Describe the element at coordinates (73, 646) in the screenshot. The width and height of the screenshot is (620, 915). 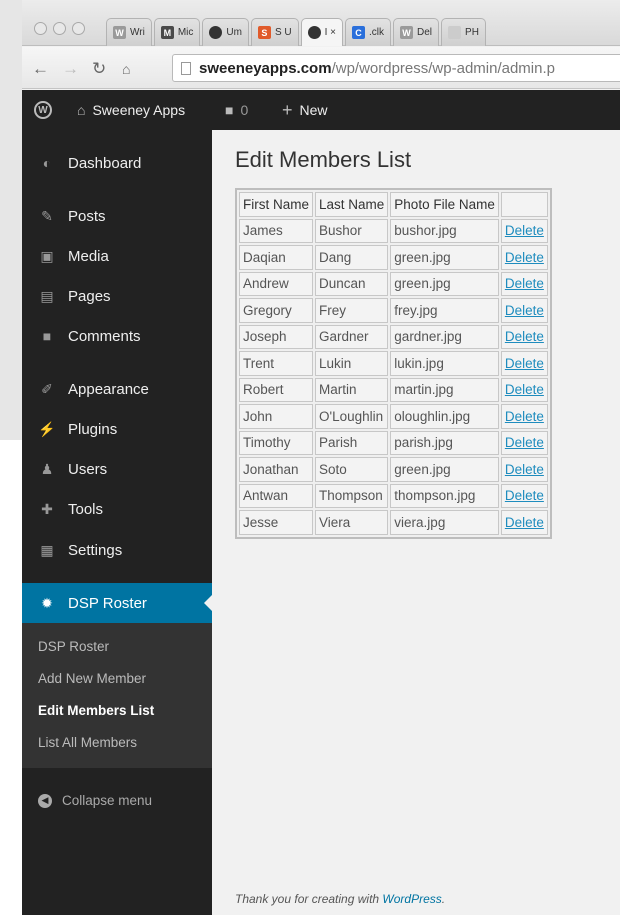
I see `submenu-item: DSP Roster` at that location.